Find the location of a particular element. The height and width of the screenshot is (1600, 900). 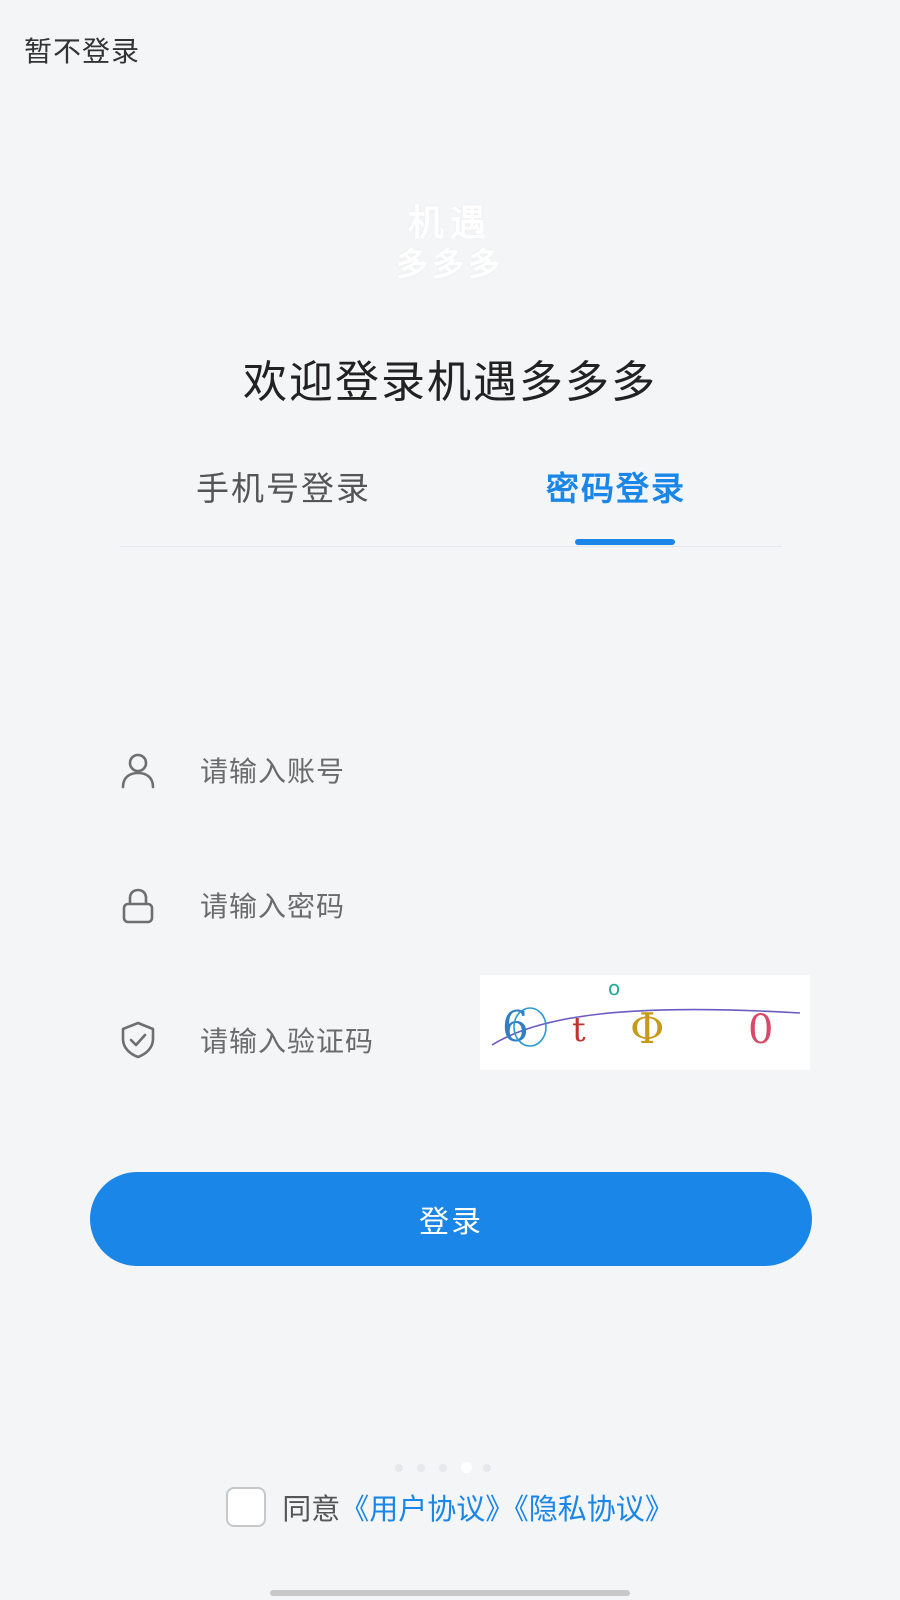

password-input is located at coordinates (500, 906).